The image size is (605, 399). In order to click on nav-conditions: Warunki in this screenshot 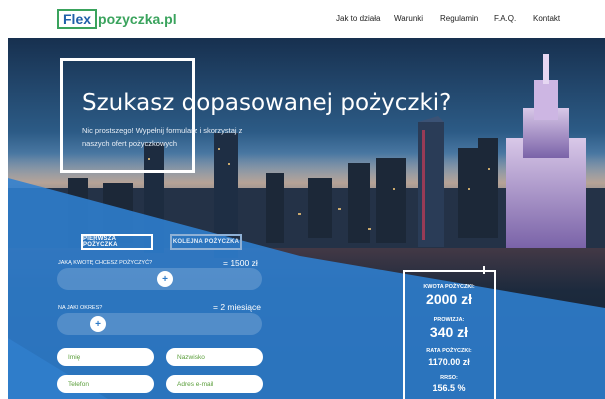, I will do `click(408, 18)`.